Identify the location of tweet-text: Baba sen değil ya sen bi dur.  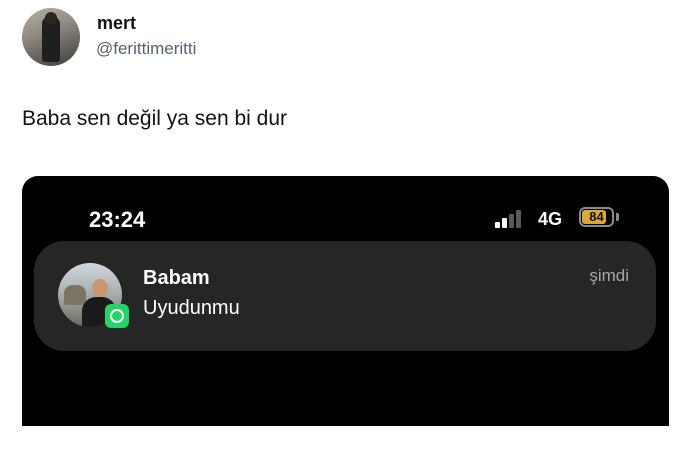
(155, 118).